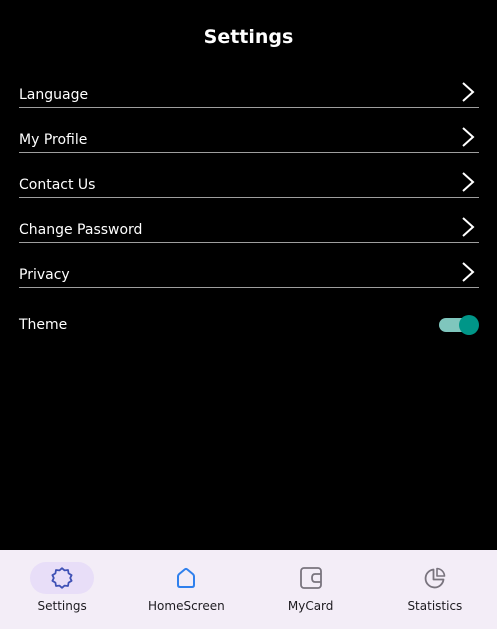 This screenshot has height=629, width=497. Describe the element at coordinates (249, 220) in the screenshot. I see `settings-item-change-password: Change Password` at that location.